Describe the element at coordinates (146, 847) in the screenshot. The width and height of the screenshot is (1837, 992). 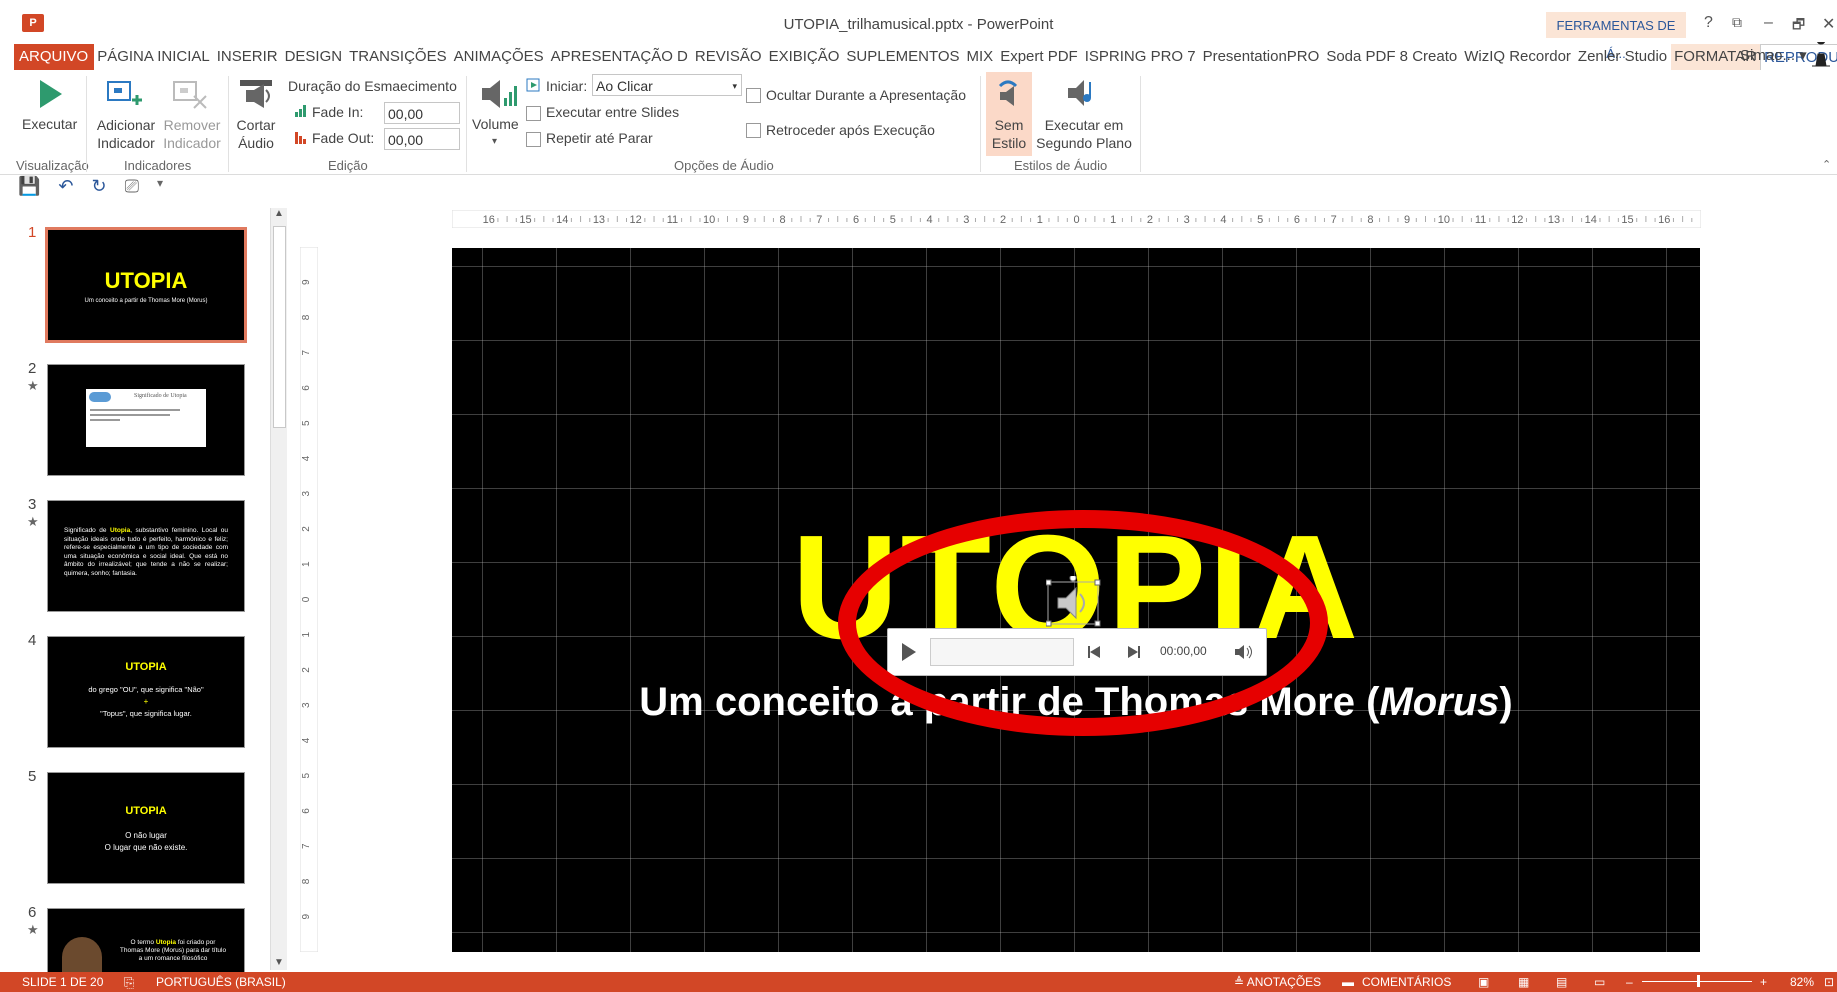
I see `thumb-line: O lugar que não existe.` at that location.